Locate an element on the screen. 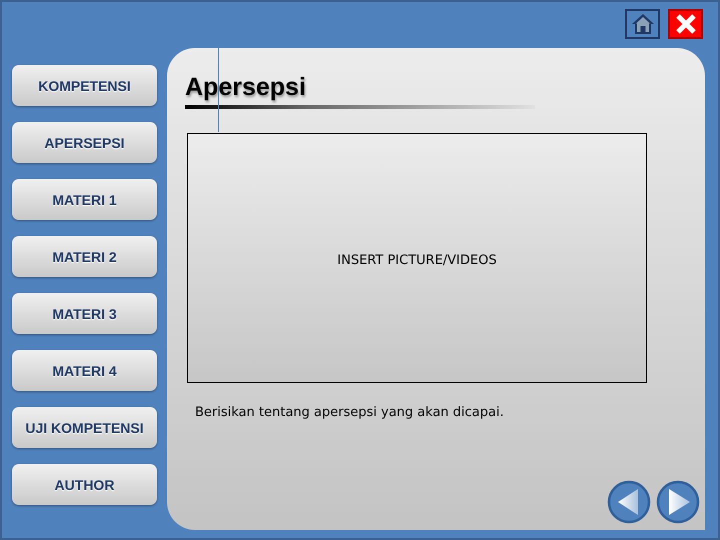 Image resolution: width=720 pixels, height=540 pixels. next-button is located at coordinates (678, 502).